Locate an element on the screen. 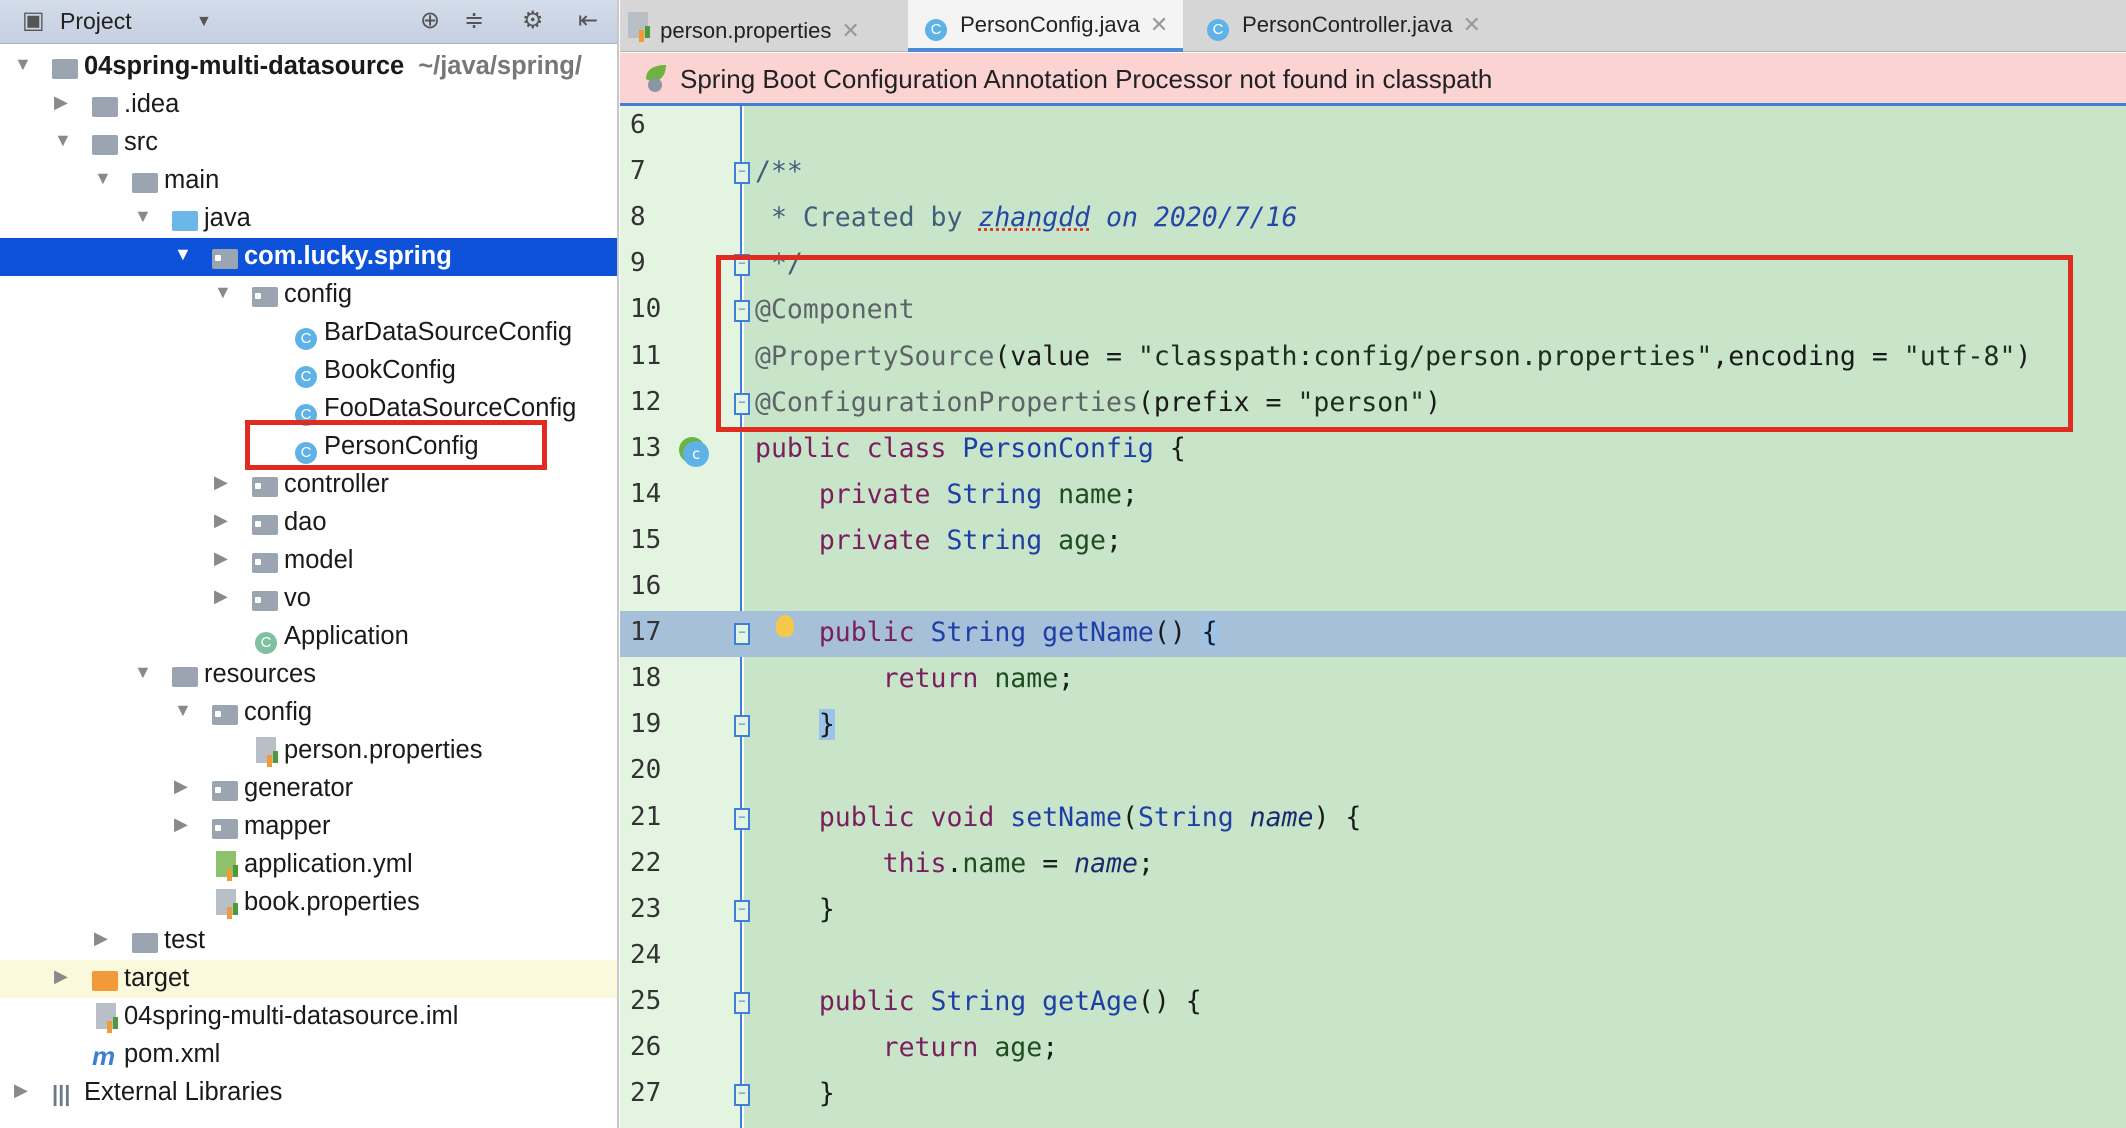 The image size is (2126, 1128). line-number: 26 is located at coordinates (655, 1047).